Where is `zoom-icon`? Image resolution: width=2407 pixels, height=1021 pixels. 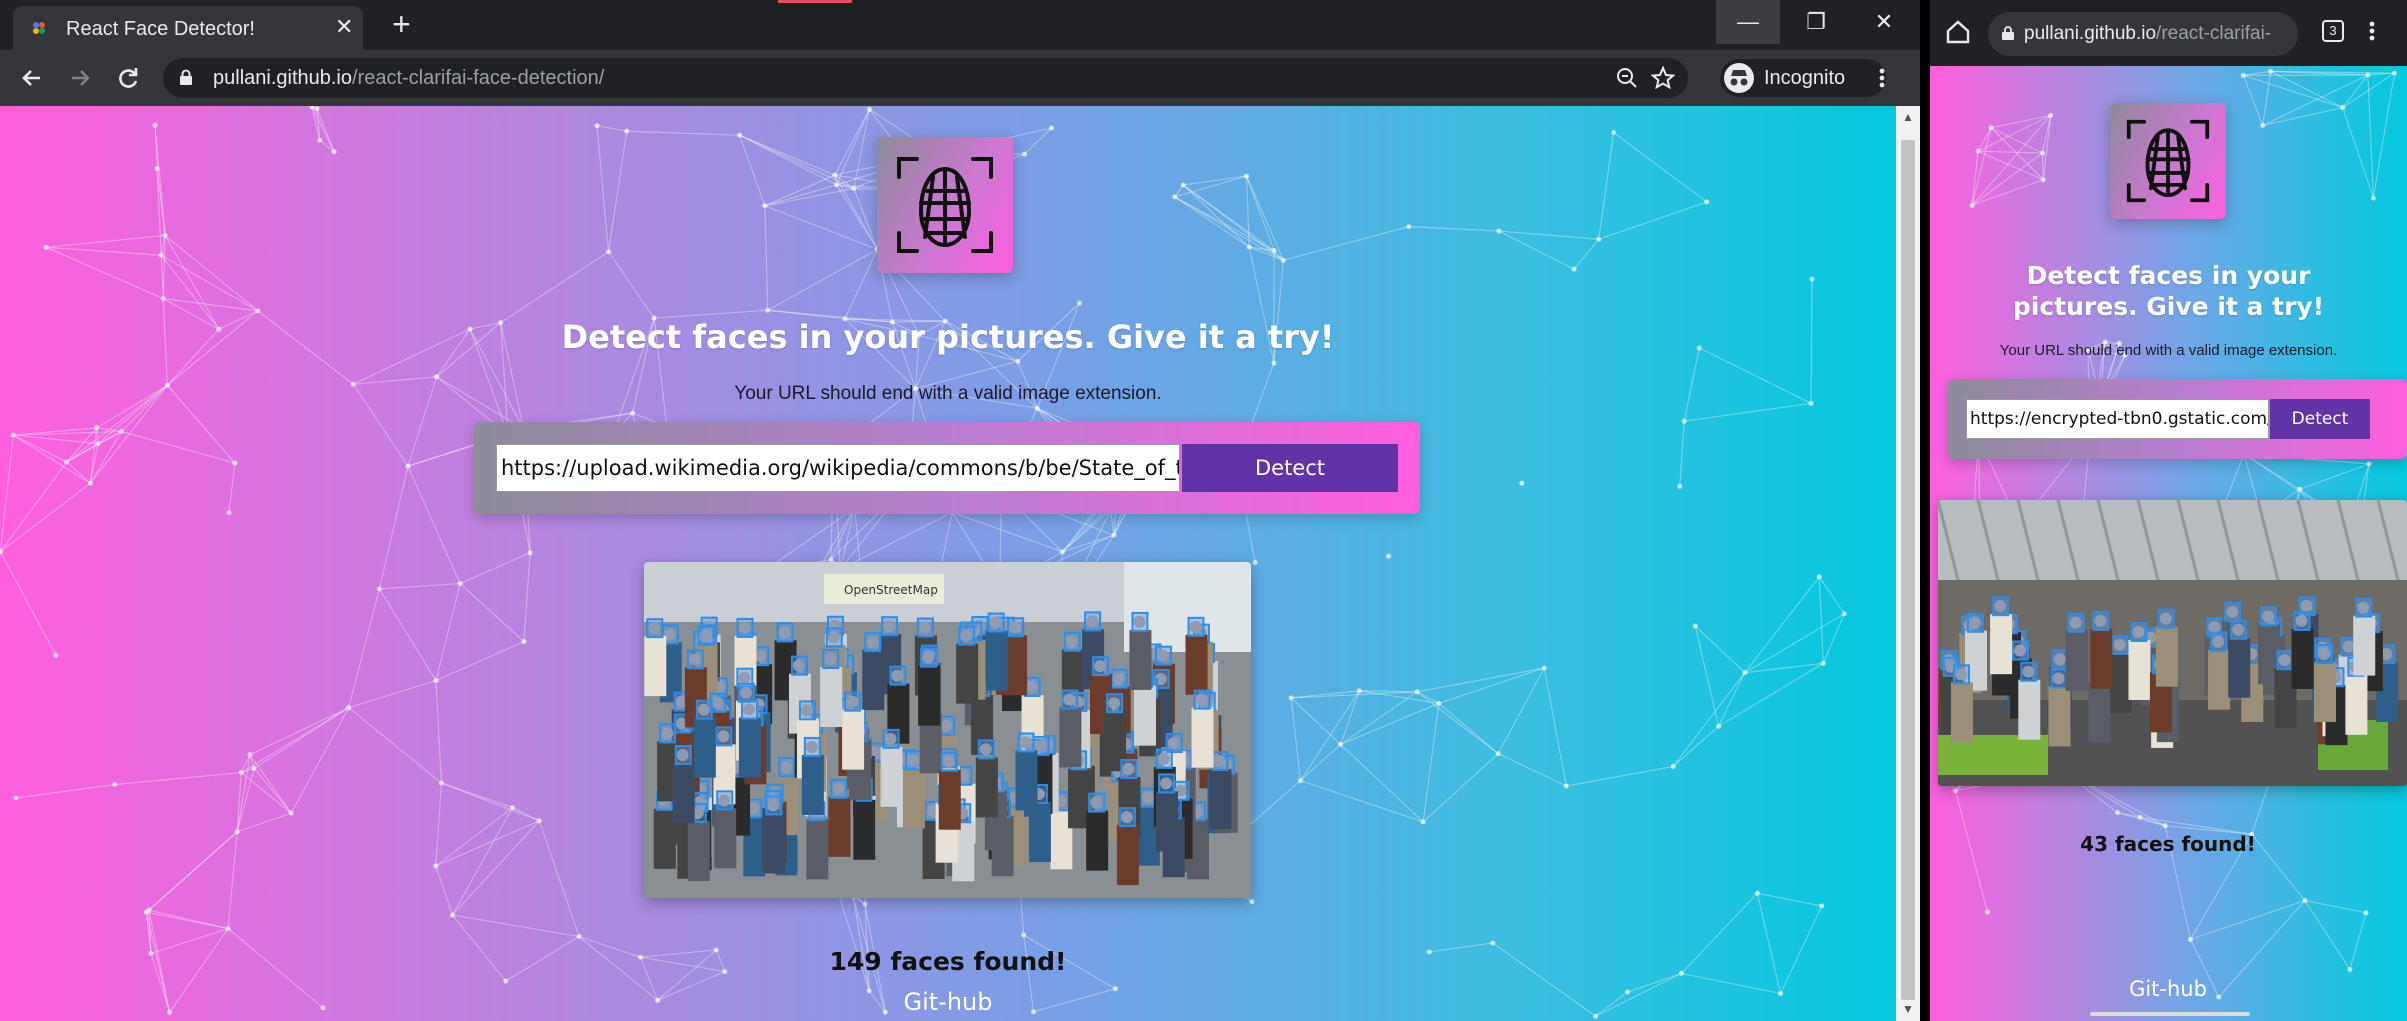 zoom-icon is located at coordinates (1627, 78).